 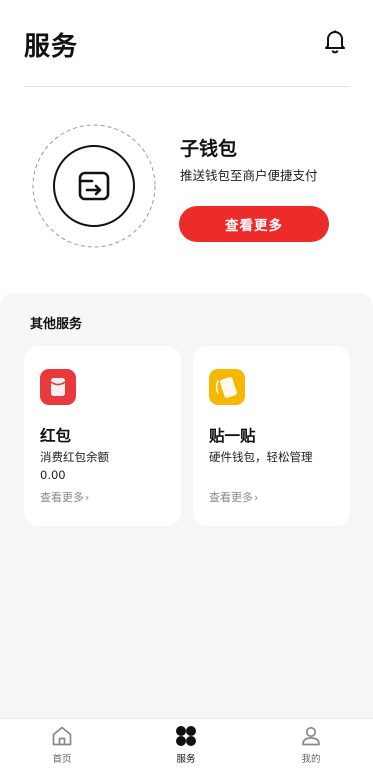 What do you see at coordinates (311, 736) in the screenshot?
I see `profile-icon` at bounding box center [311, 736].